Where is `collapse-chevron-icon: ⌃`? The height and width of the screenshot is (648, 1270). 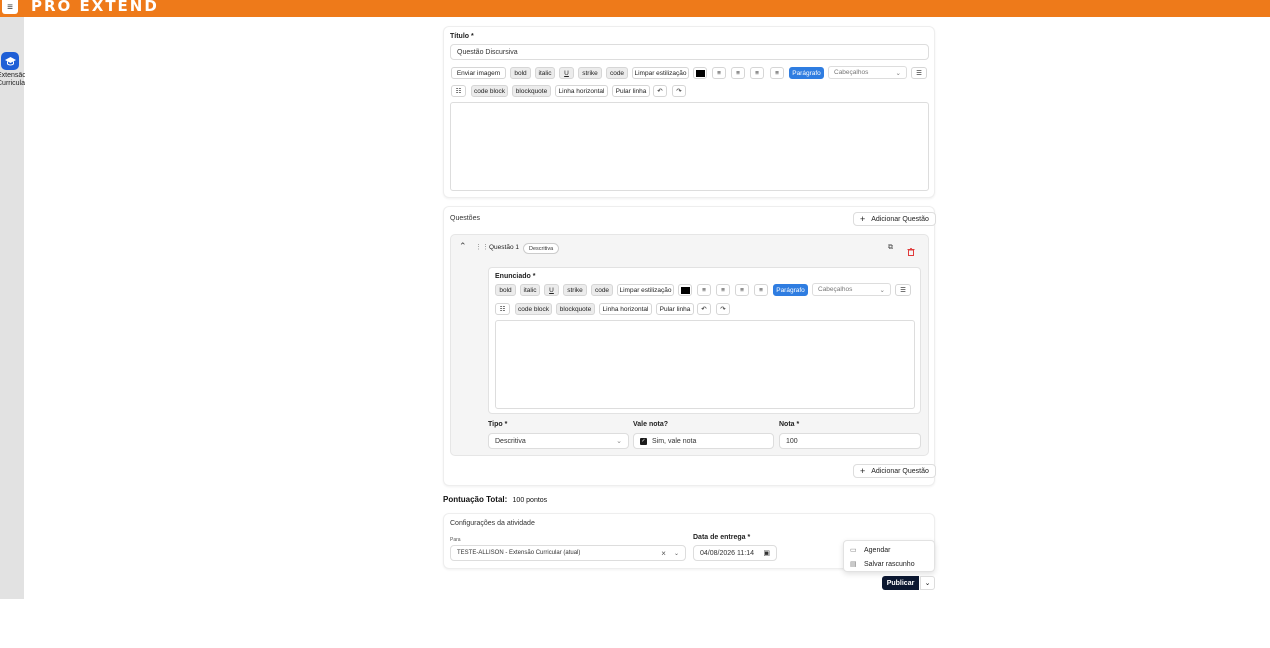
collapse-chevron-icon: ⌃ is located at coordinates (463, 246).